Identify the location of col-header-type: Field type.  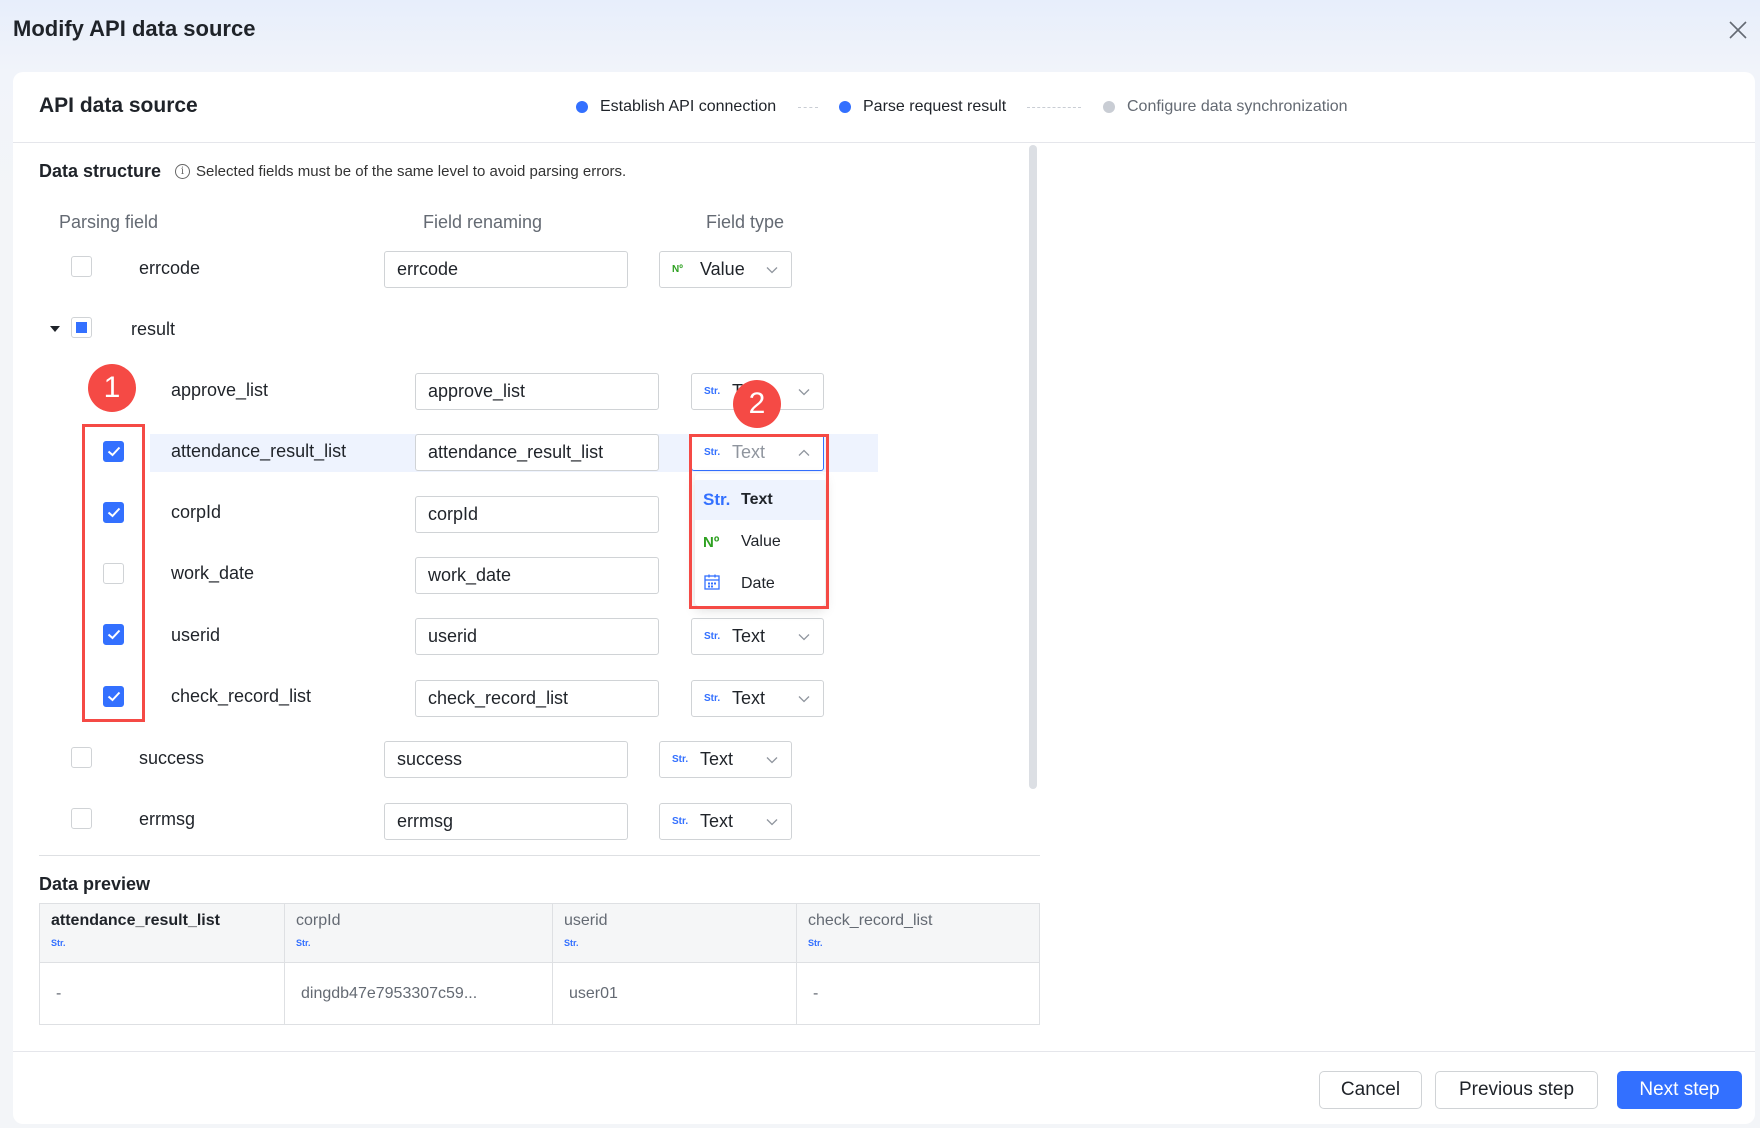
(745, 222).